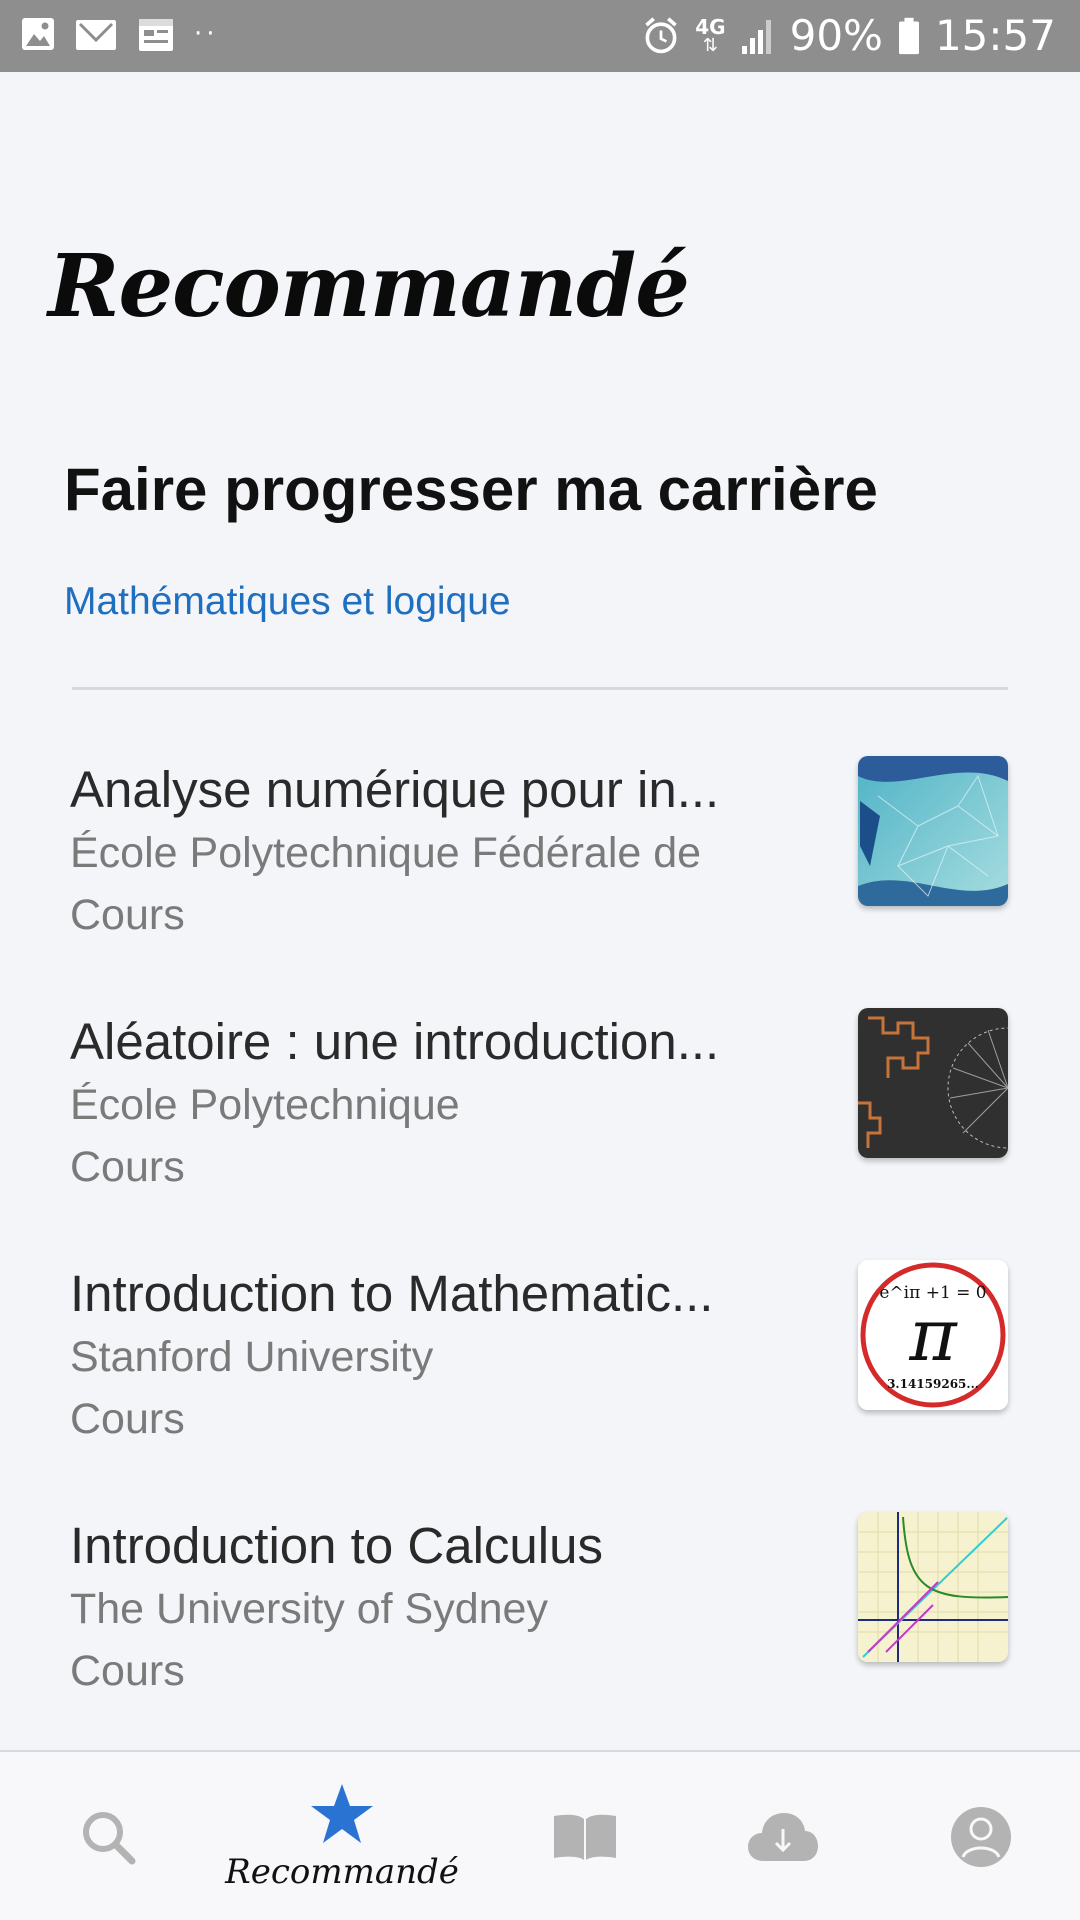  Describe the element at coordinates (336, 1545) in the screenshot. I see `course-title: Introduction to Calculus` at that location.